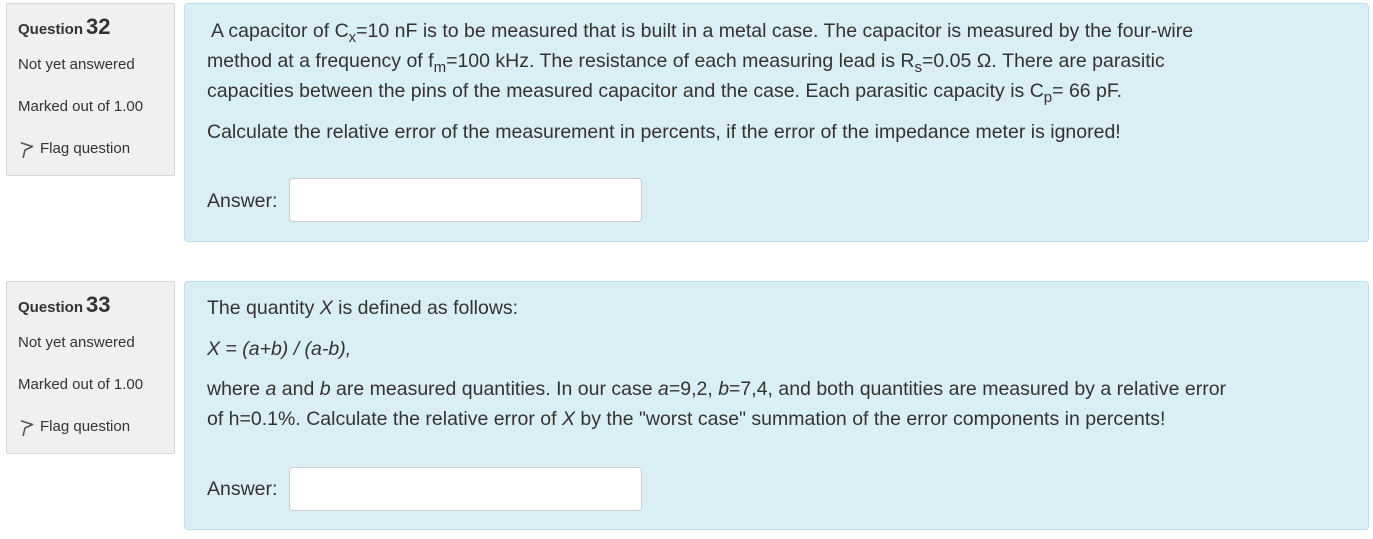 This screenshot has width=1373, height=539. What do you see at coordinates (1087, 91) in the screenshot?
I see `text-span: = 66 pF.` at bounding box center [1087, 91].